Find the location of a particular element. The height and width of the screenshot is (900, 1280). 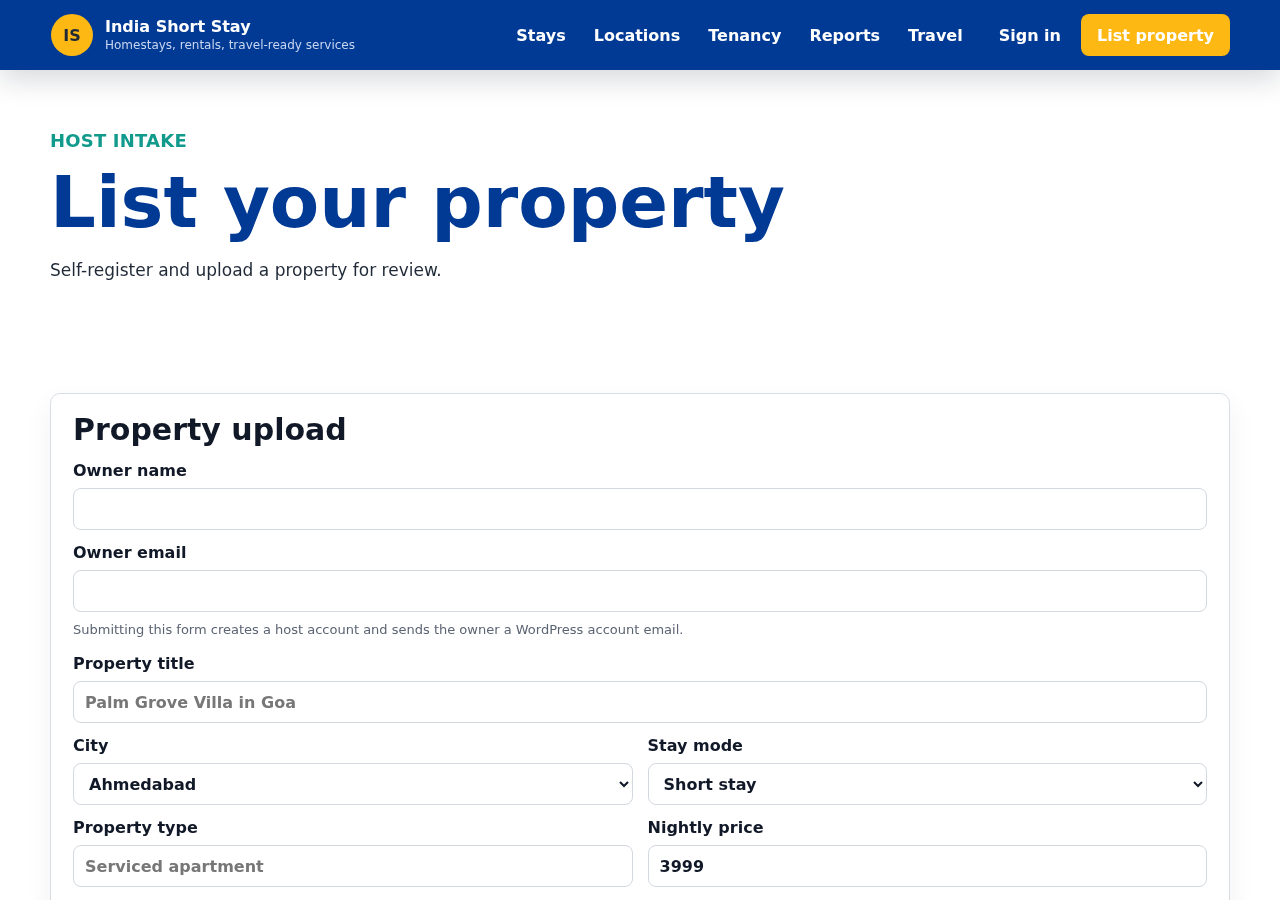

eyebrow-text: HOST INTAKE is located at coordinates (119, 141).